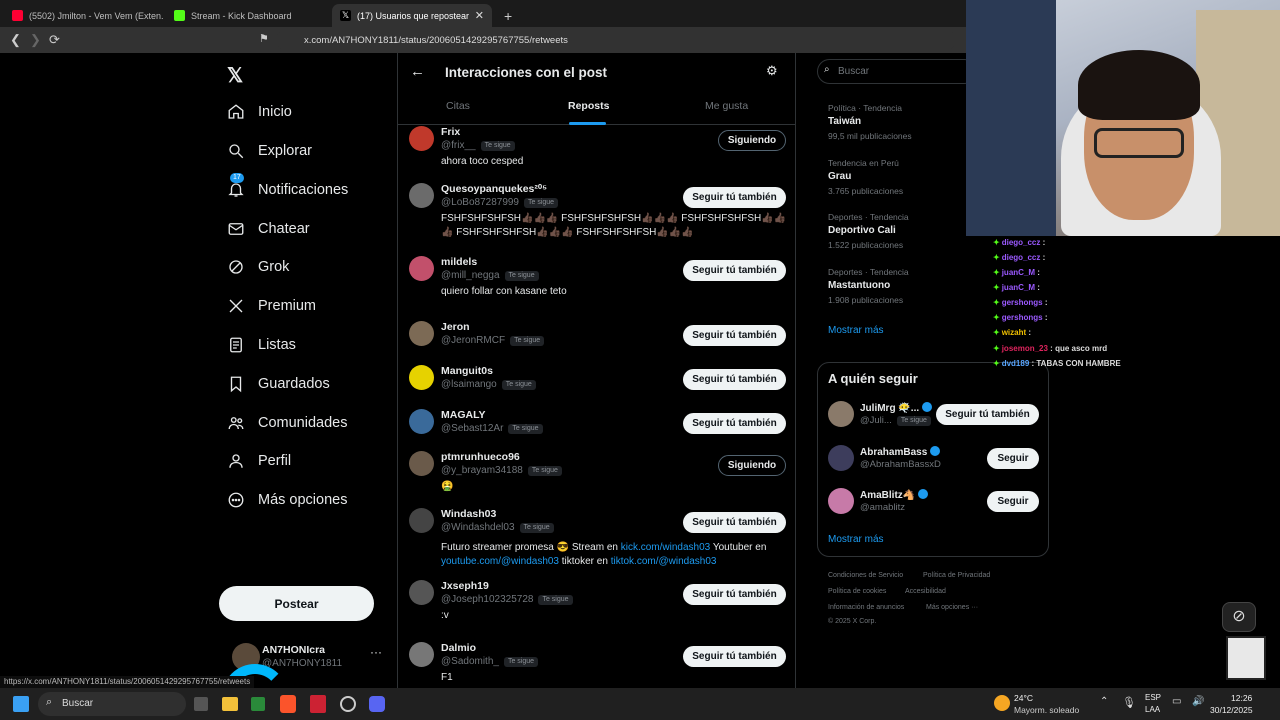  I want to click on tab-me-gusta: Me gusta, so click(726, 106).